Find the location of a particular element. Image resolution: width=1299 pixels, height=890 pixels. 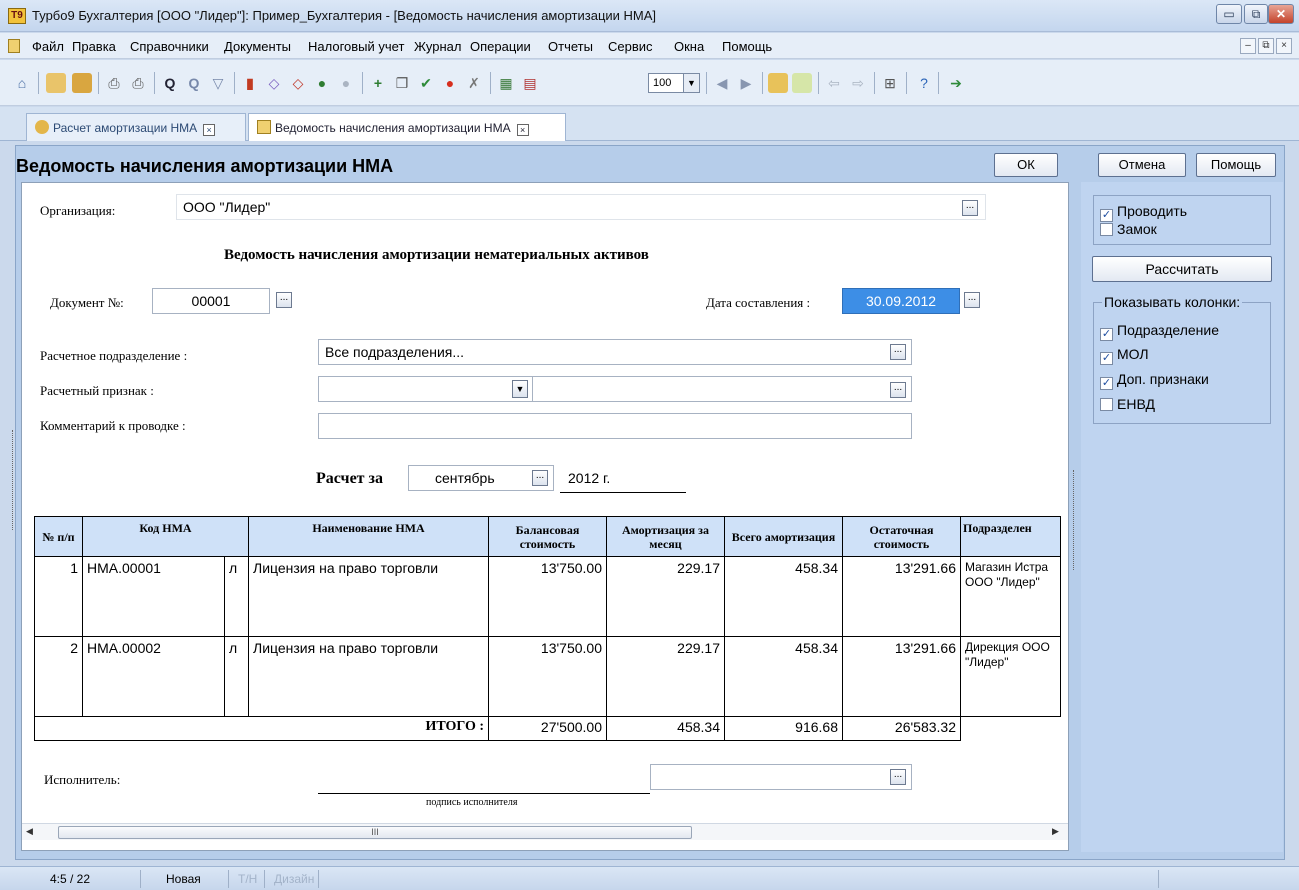

search-icon: Q is located at coordinates (170, 83).